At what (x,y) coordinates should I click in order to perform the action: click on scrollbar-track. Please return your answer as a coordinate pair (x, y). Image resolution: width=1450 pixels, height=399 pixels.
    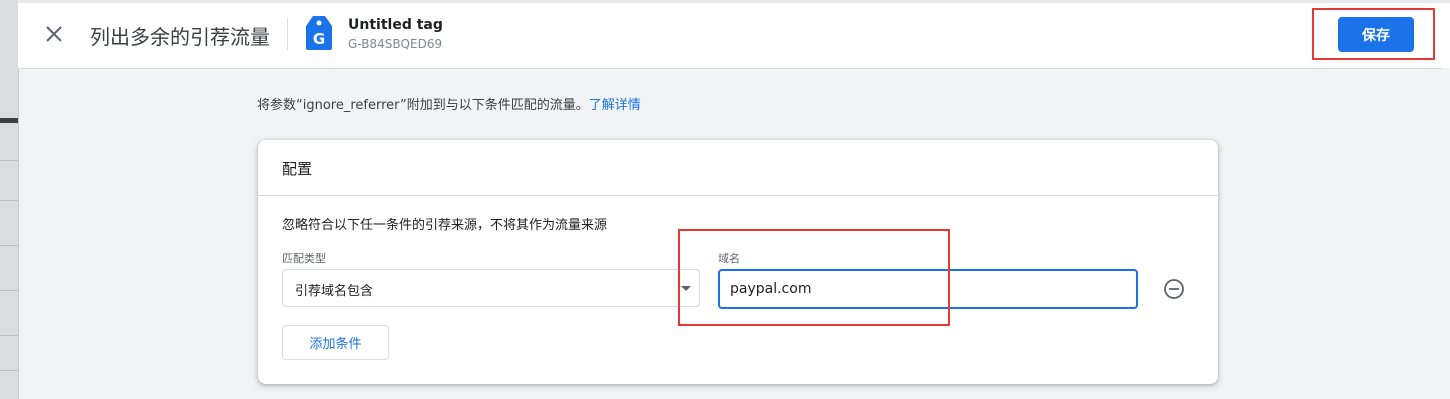
    Looking at the image, I should click on (1446, 233).